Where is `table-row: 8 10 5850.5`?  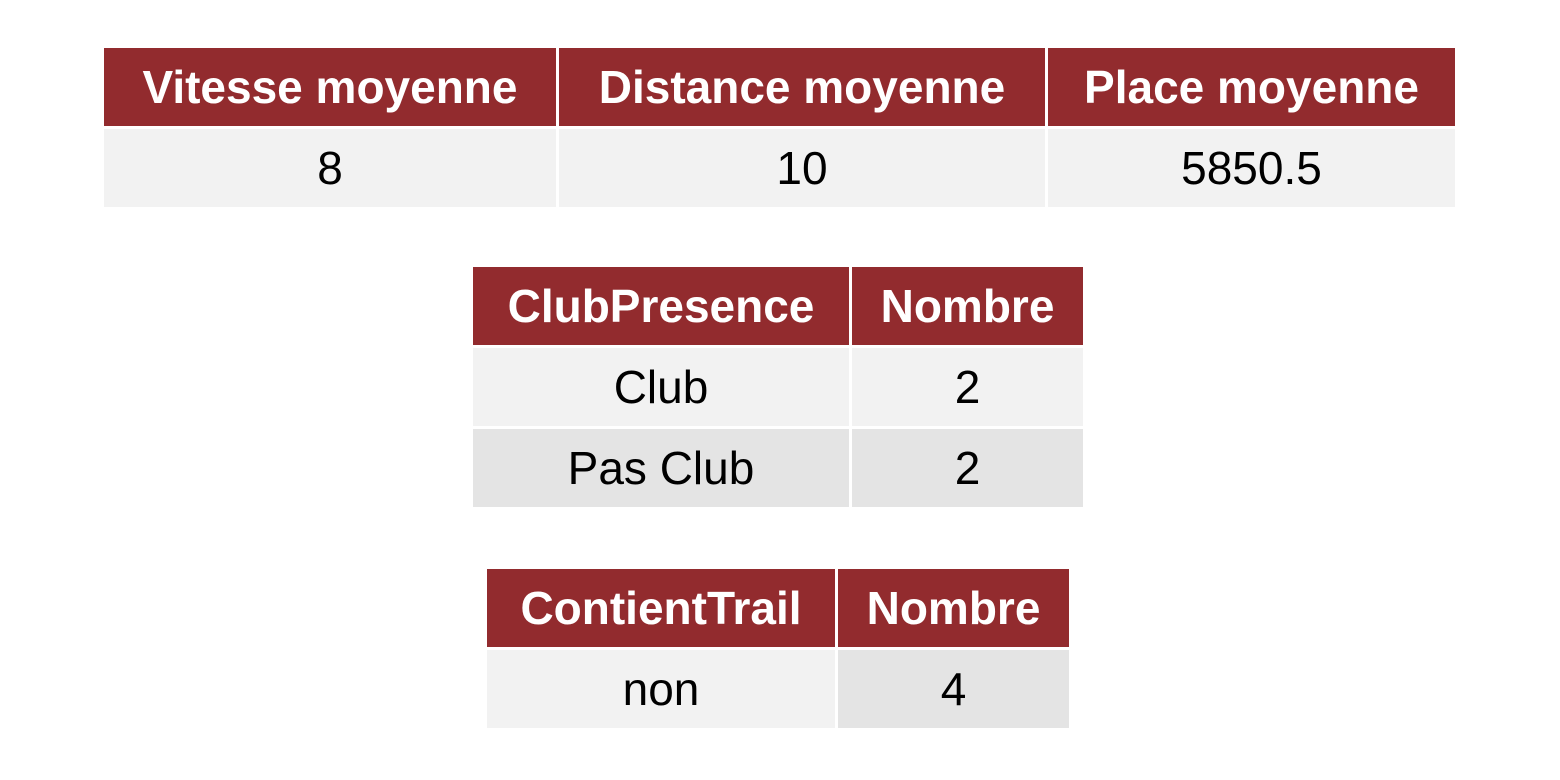 table-row: 8 10 5850.5 is located at coordinates (779, 168).